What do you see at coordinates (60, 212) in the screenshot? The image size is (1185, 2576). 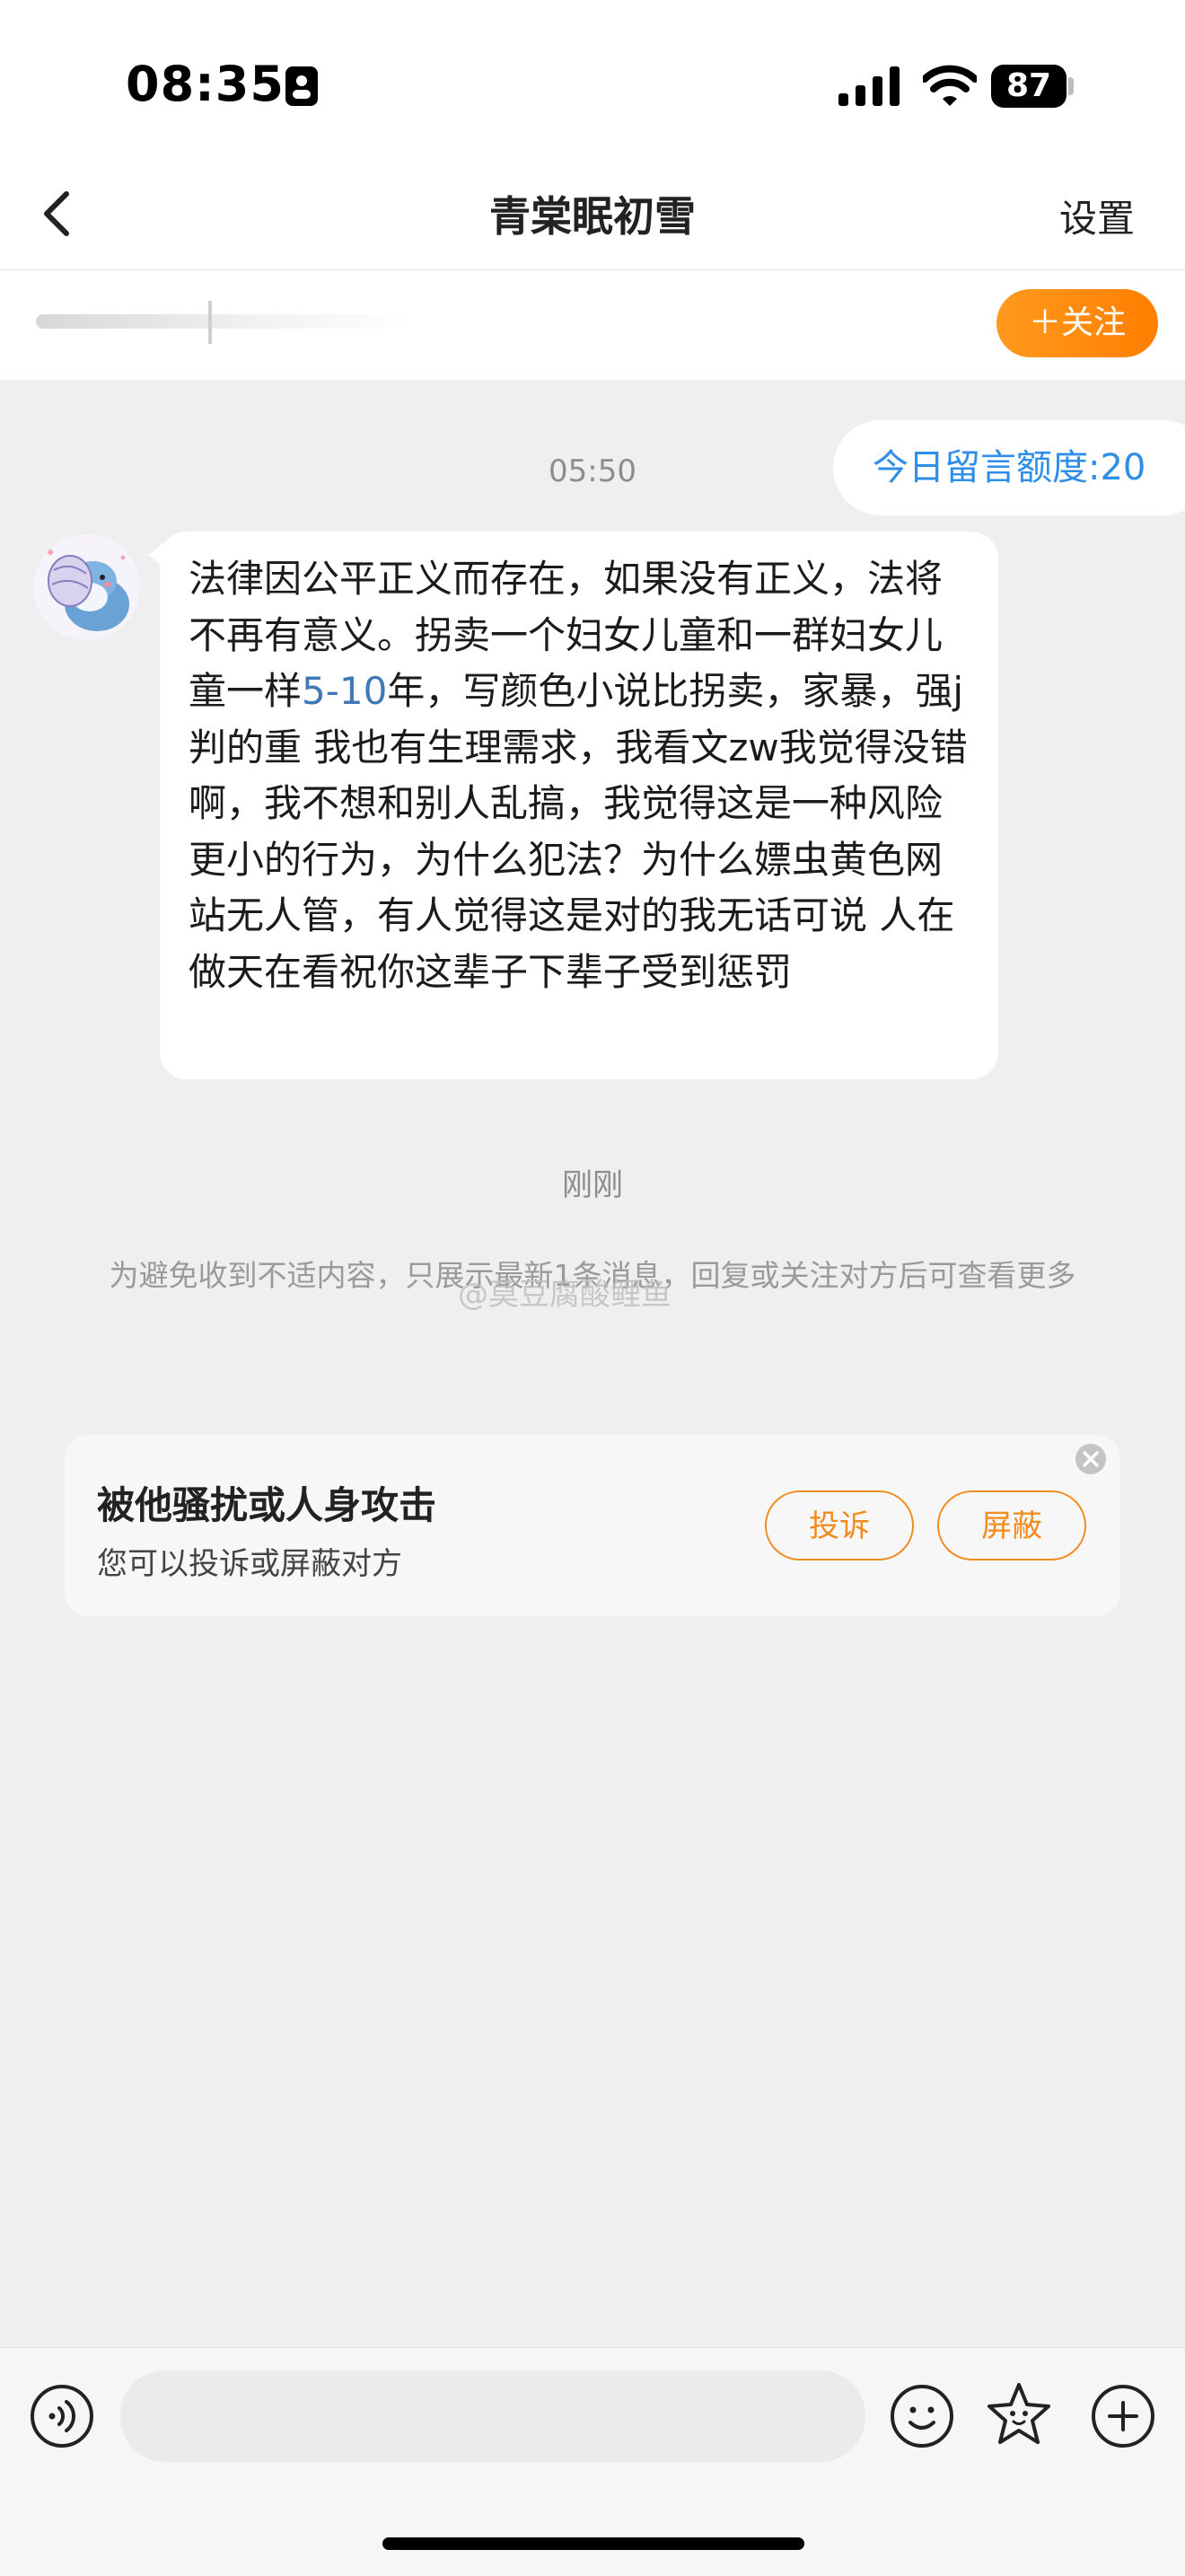 I see `back-arrow-icon` at bounding box center [60, 212].